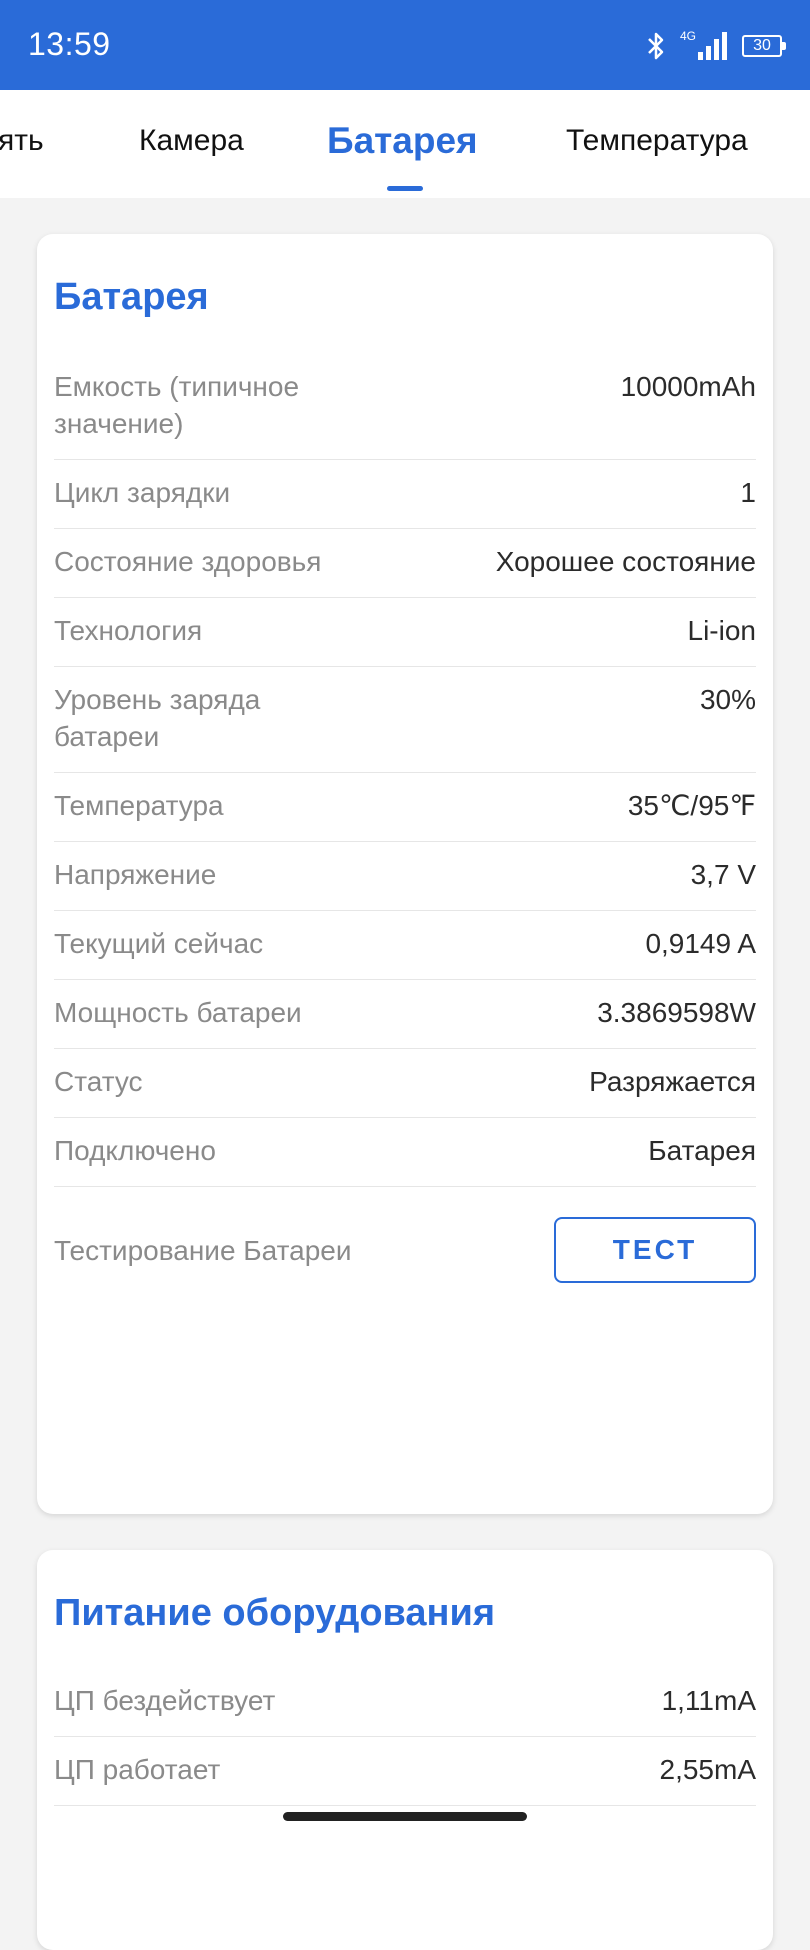 The width and height of the screenshot is (810, 1950). I want to click on home-indicator, so click(405, 1816).